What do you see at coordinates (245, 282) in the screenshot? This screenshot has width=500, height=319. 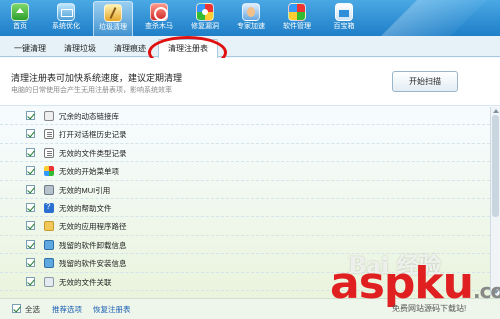 I see `list-item: 无效的文件关联` at bounding box center [245, 282].